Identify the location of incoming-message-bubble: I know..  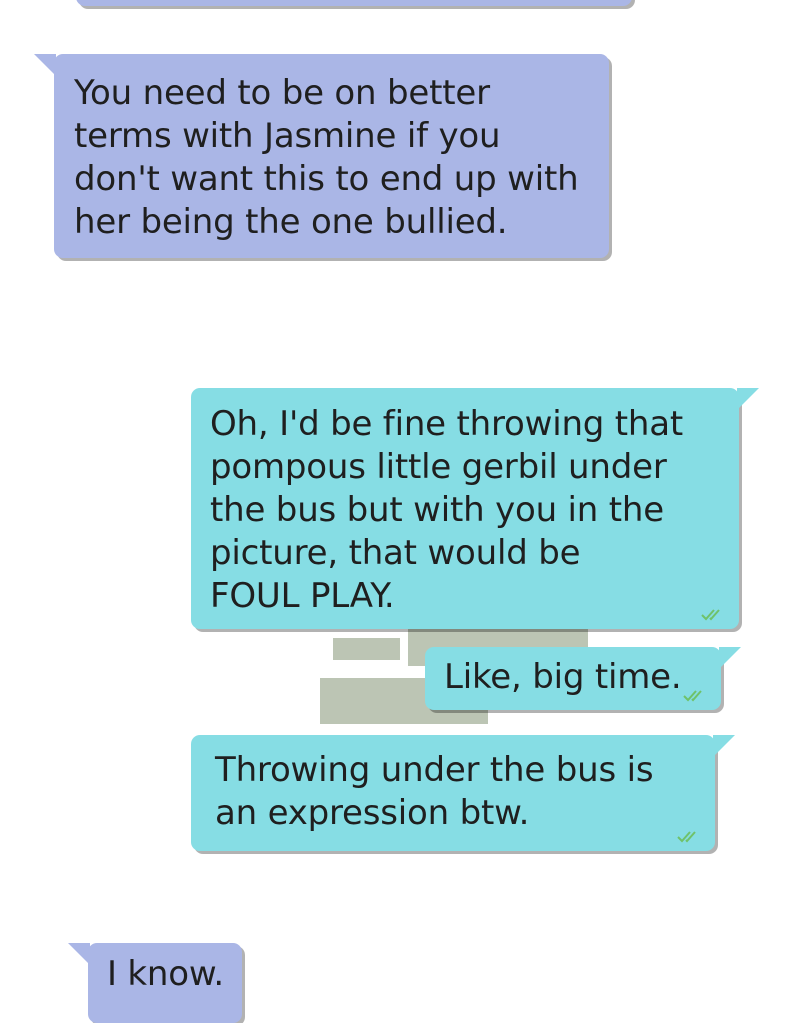
(155, 983).